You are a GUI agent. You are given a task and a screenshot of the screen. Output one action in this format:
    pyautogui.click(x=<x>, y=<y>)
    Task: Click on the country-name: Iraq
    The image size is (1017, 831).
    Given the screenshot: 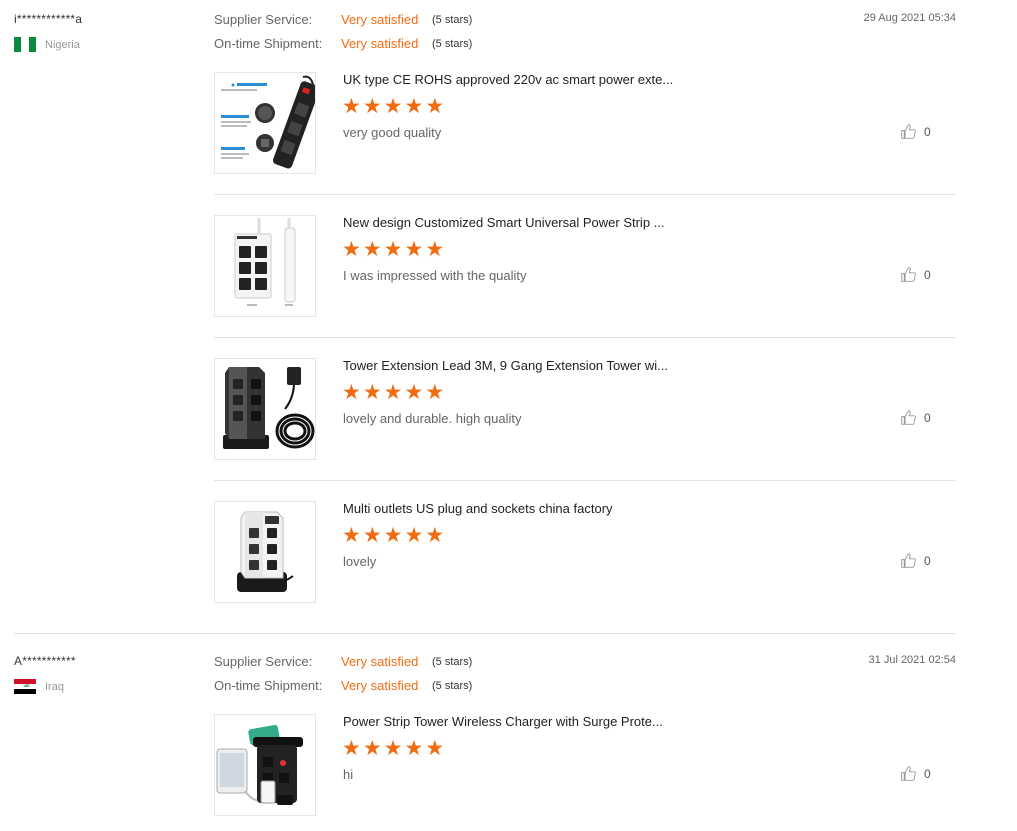 What is the action you would take?
    pyautogui.click(x=54, y=686)
    